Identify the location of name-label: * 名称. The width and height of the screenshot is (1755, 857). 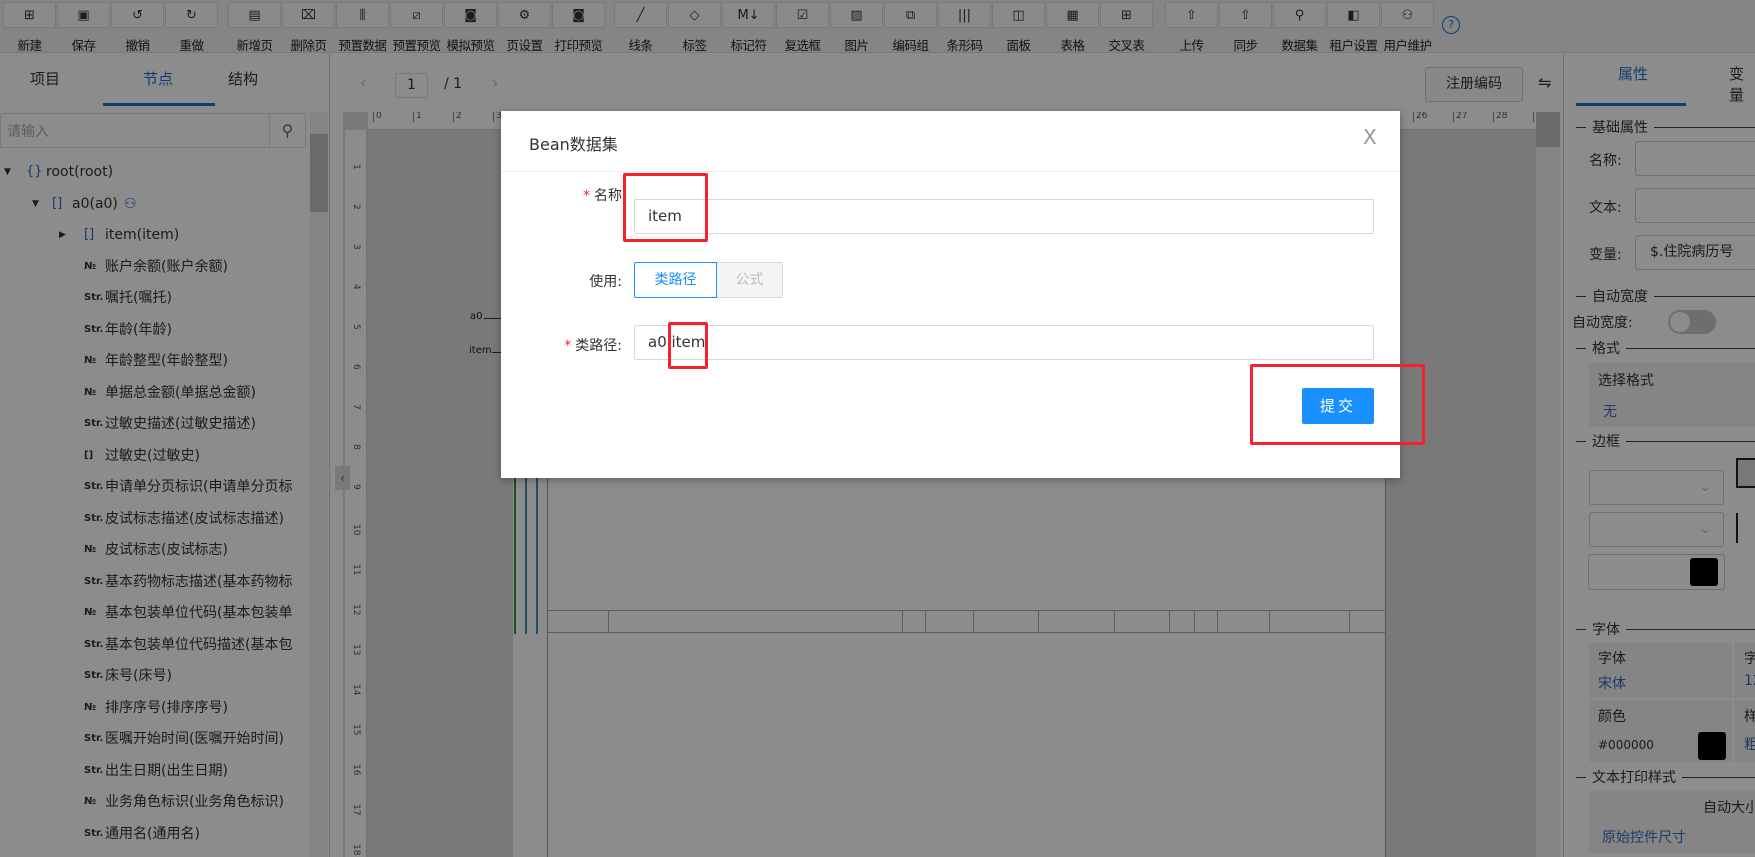
(602, 195).